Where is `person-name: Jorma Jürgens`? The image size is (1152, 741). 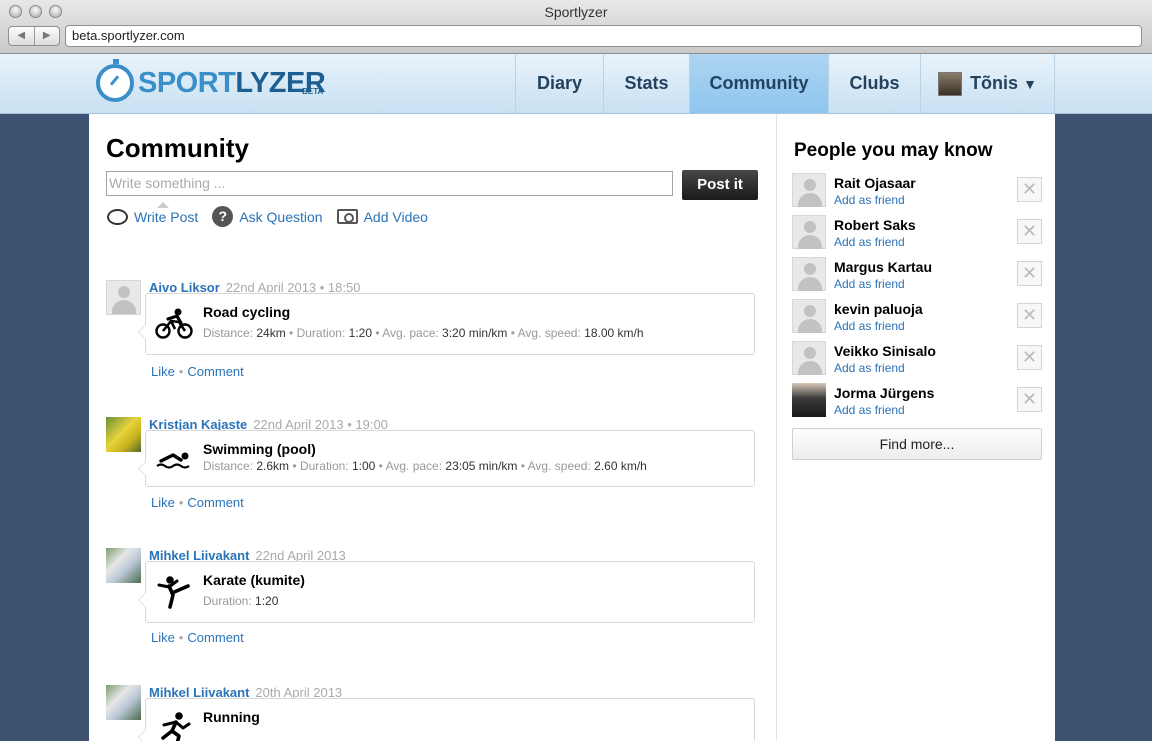 person-name: Jorma Jürgens is located at coordinates (884, 393).